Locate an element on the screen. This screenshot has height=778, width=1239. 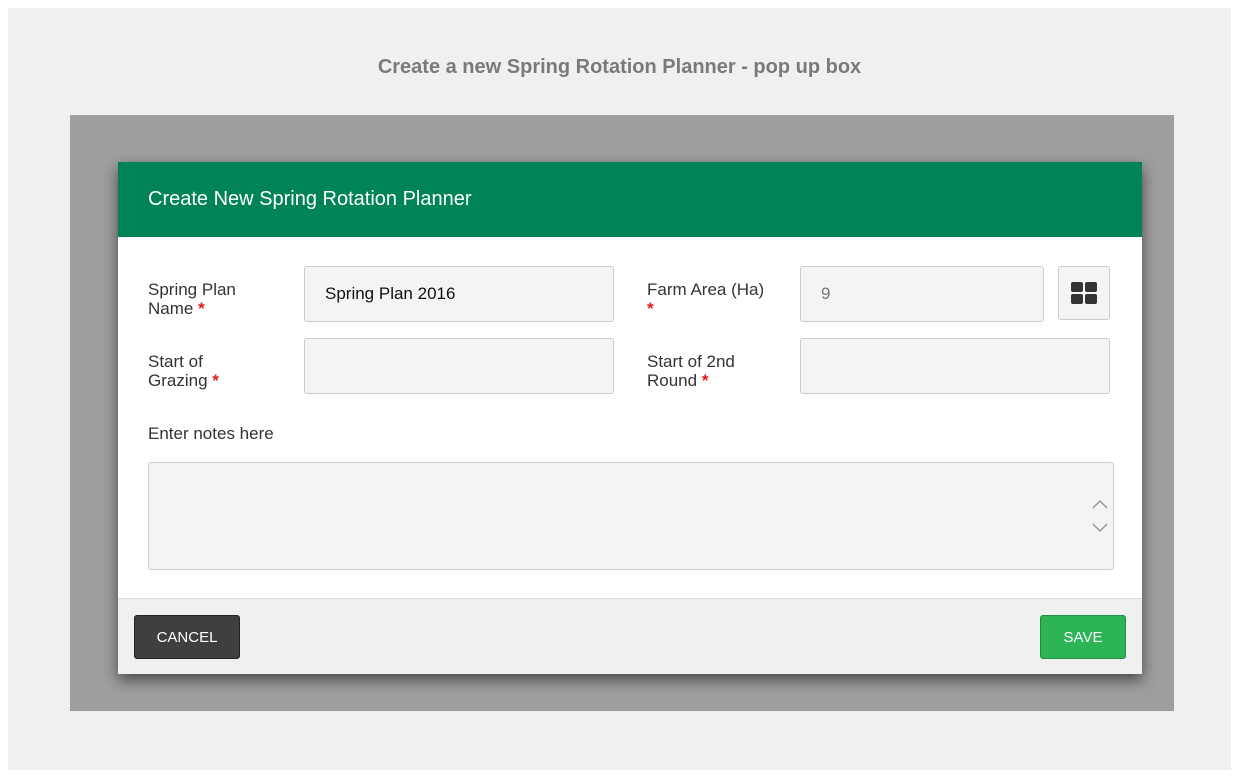
farm-area-label: Farm Area (Ha) * is located at coordinates (706, 299).